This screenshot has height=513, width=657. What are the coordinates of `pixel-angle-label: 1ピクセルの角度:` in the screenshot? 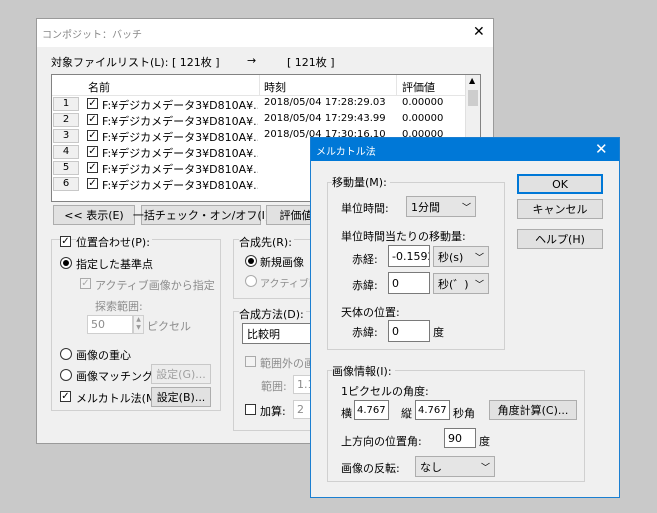 It's located at (385, 391).